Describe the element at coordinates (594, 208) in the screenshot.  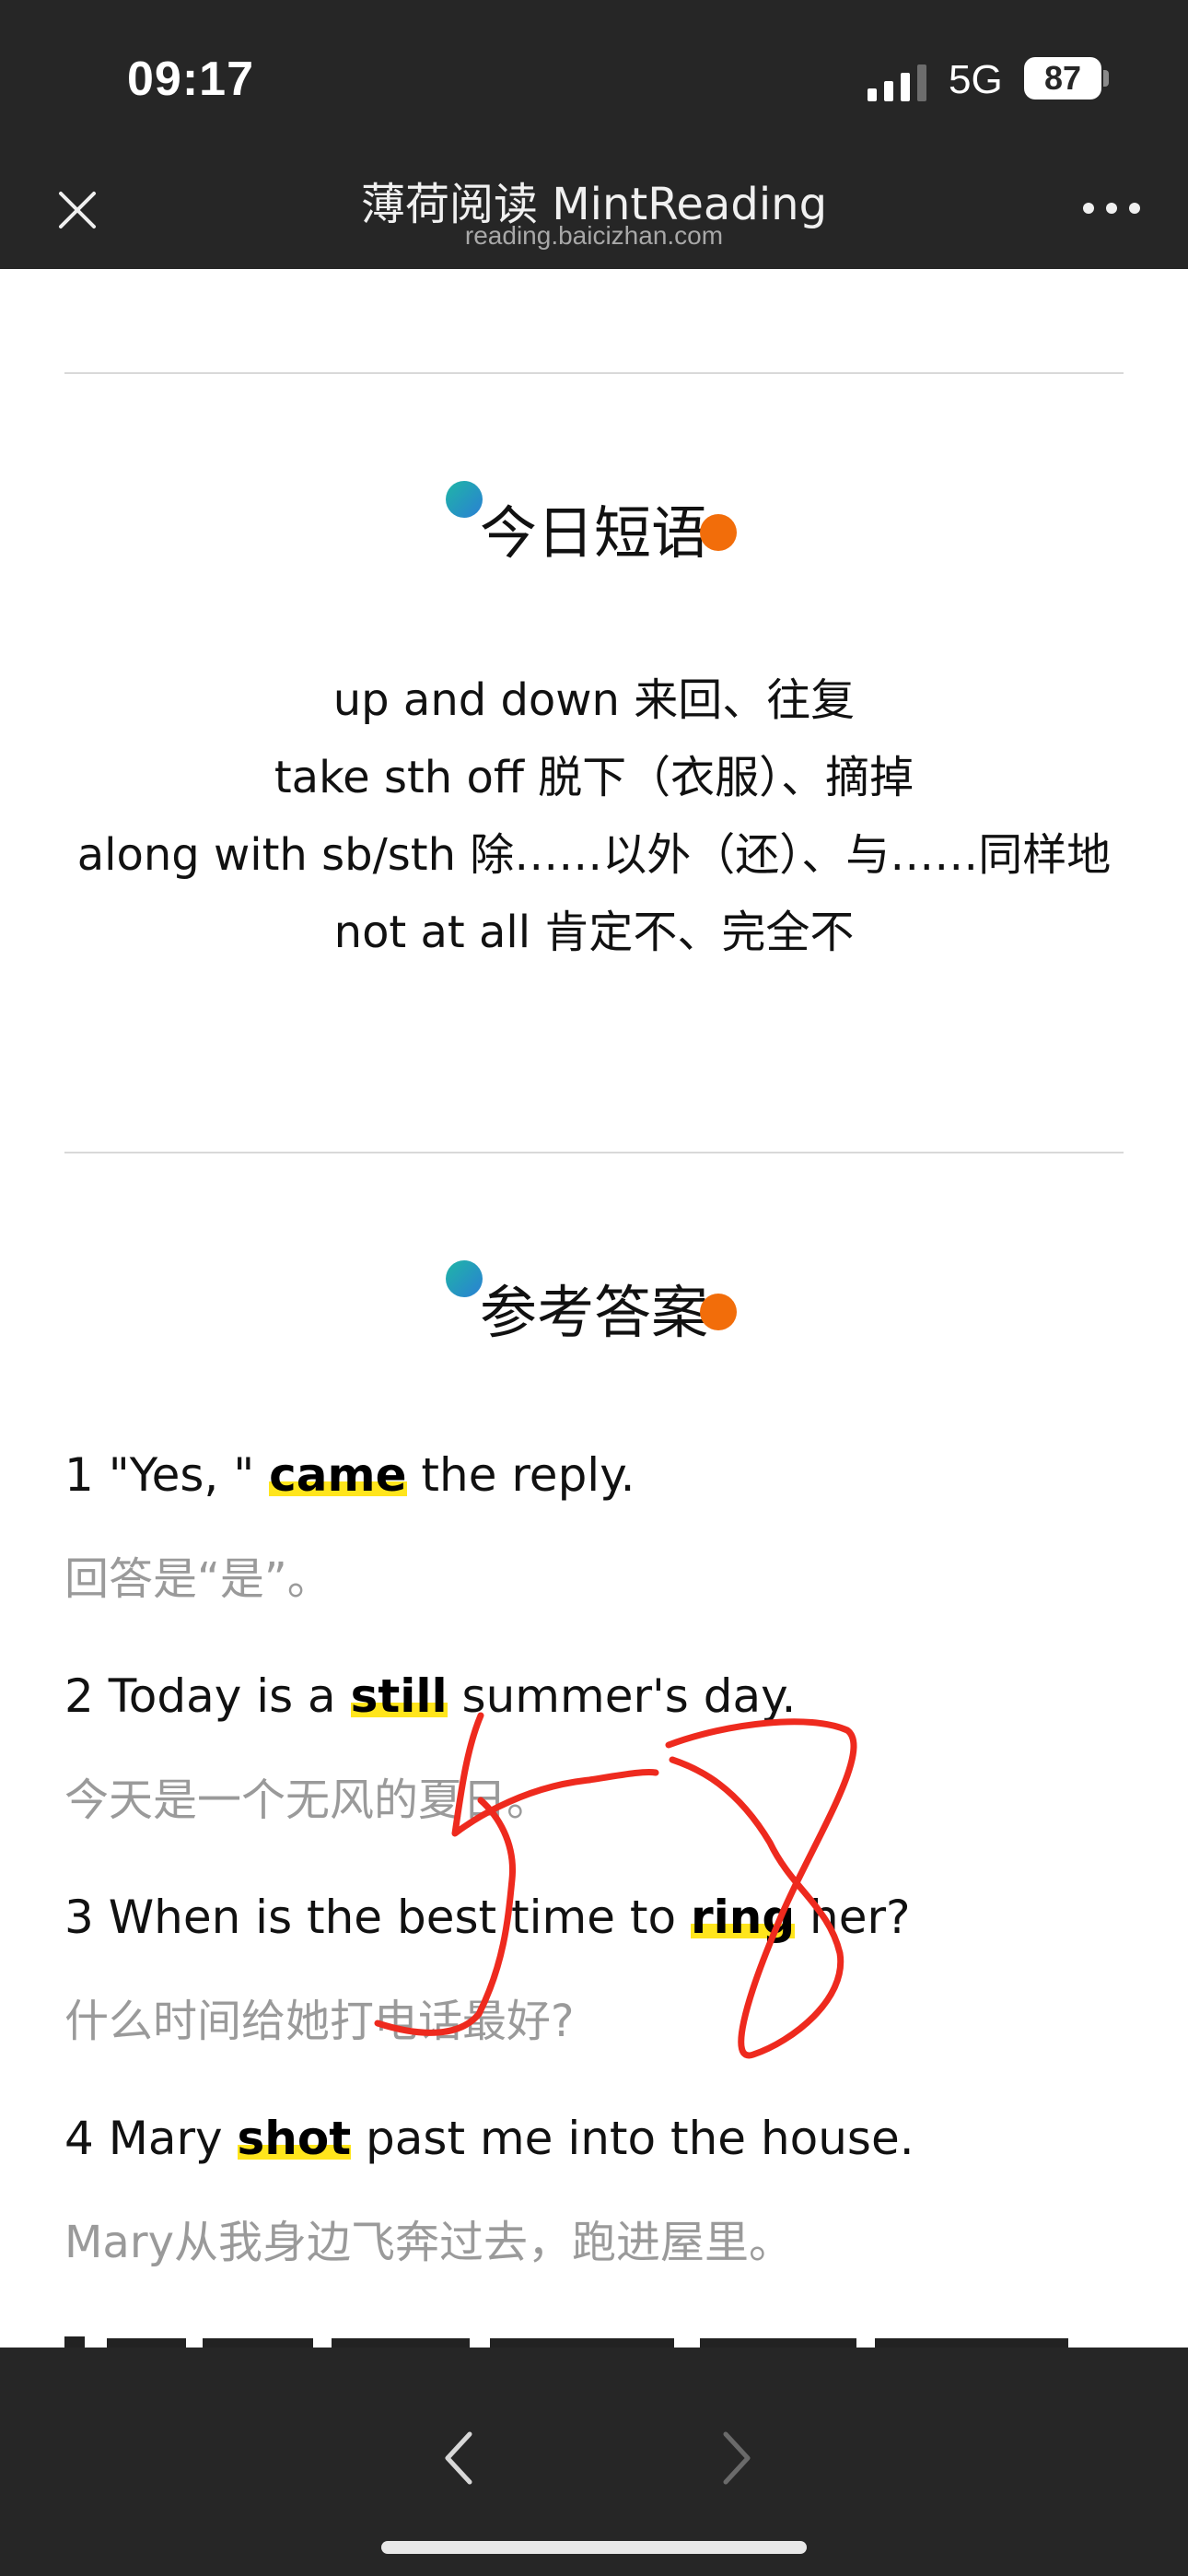
I see `browser-nav-bar: 薄荷阅读 MintReading reading.baicizhan.com` at that location.